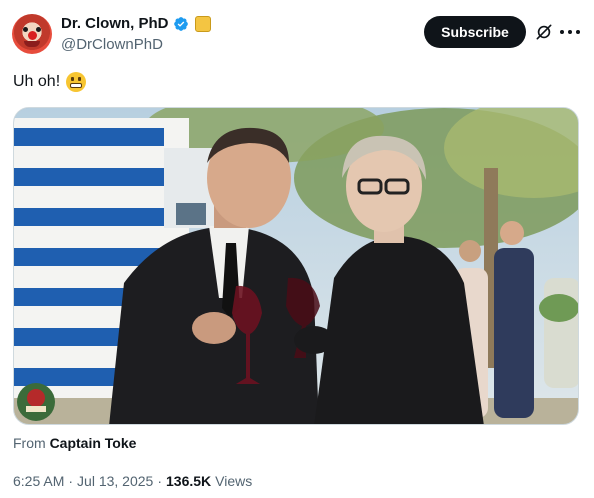 The image size is (594, 498). I want to click on avatar-mouth, so click(32, 44).